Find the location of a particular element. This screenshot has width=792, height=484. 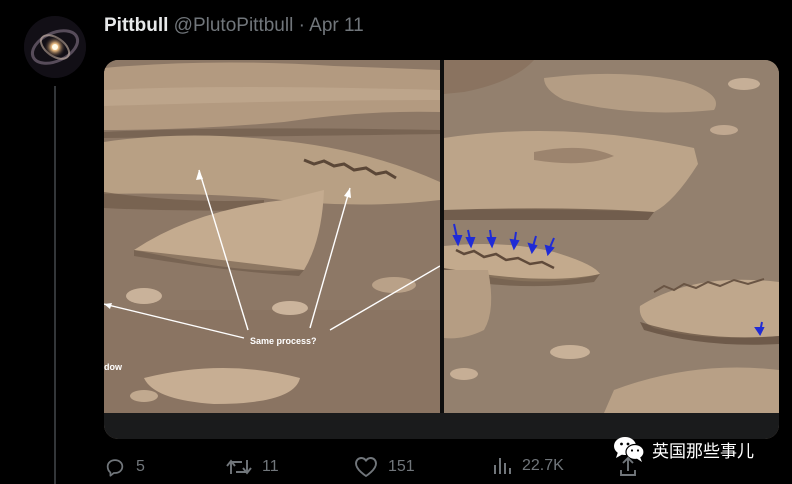

annotation-label: Same process? is located at coordinates (283, 341).